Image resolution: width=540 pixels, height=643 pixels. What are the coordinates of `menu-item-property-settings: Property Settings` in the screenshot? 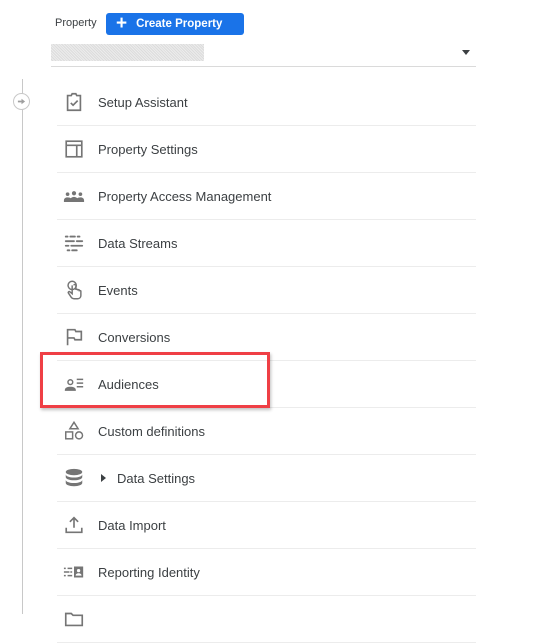 It's located at (266, 149).